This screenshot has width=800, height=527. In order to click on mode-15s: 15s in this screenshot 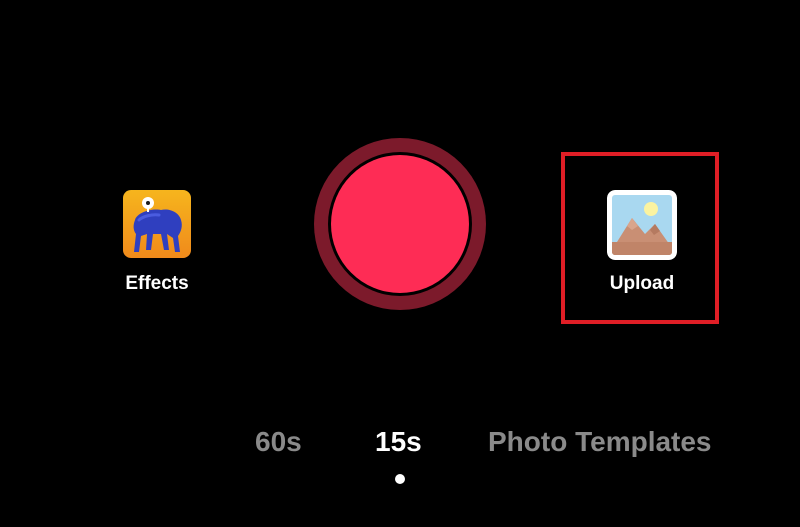, I will do `click(398, 442)`.